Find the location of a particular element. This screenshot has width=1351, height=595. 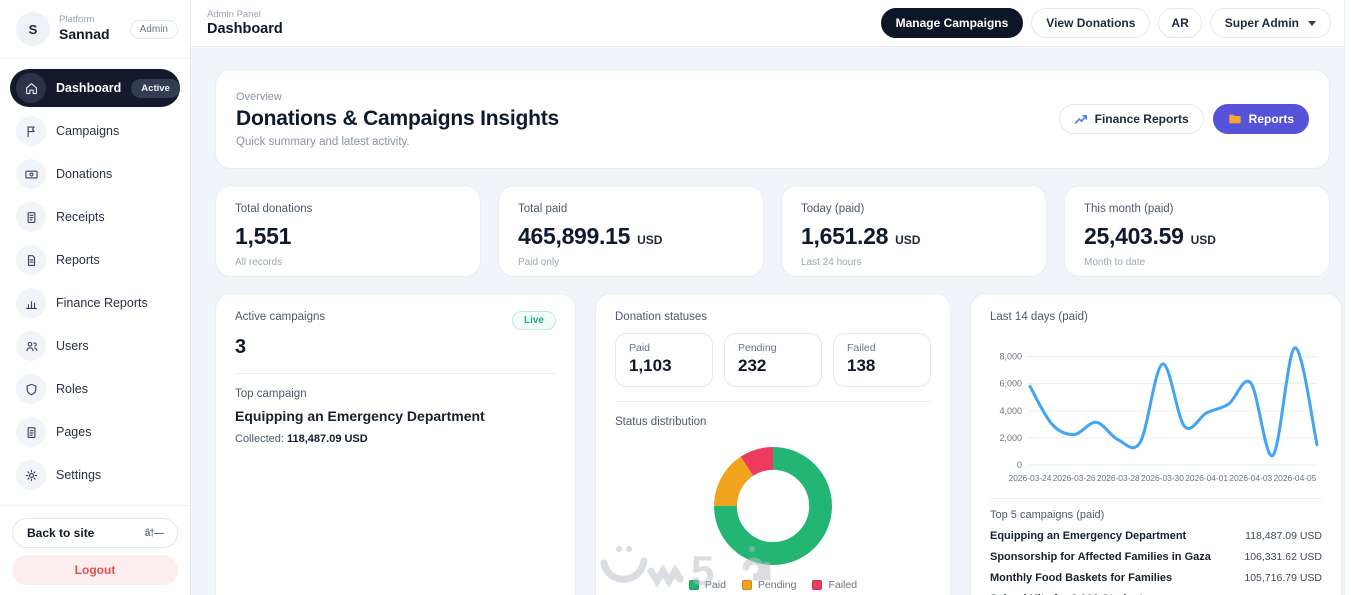

chart-up-icon is located at coordinates (1080, 119).